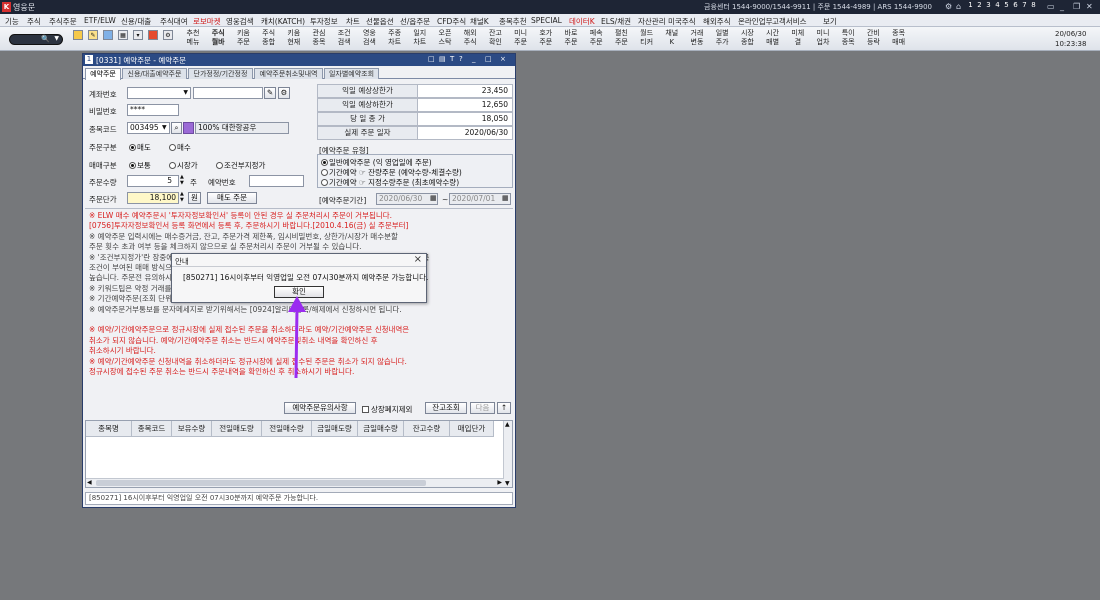 Image resolution: width=1100 pixels, height=602 pixels. Describe the element at coordinates (387, 409) in the screenshot. I see `delisted-exclude-checkbox: 상장폐지제외` at that location.